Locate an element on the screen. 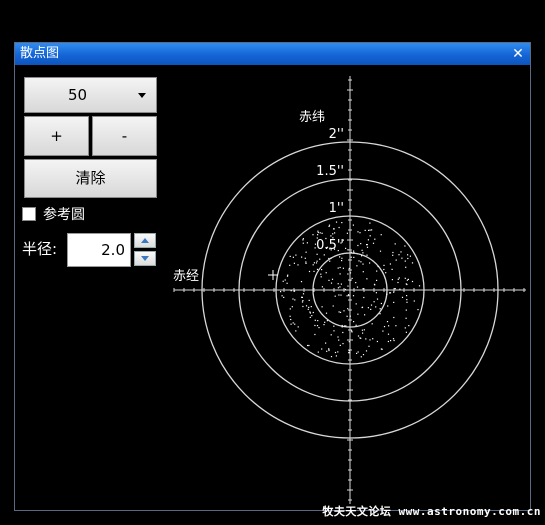 This screenshot has width=545, height=525. ring-label-1: 0.5'' is located at coordinates (330, 245).